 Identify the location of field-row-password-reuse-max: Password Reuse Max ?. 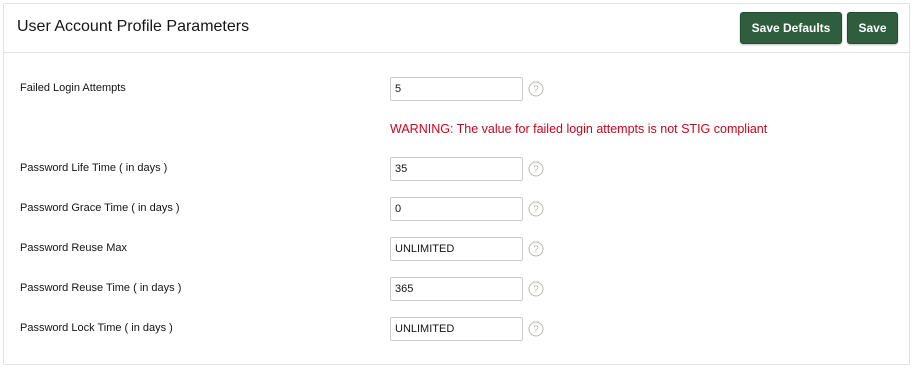
(456, 249).